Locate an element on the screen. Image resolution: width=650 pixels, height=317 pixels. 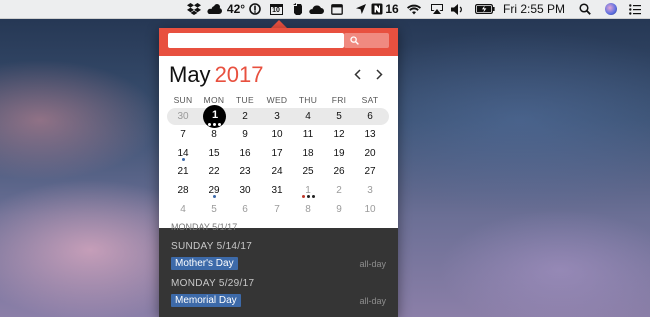
battery-icon is located at coordinates (485, 9).